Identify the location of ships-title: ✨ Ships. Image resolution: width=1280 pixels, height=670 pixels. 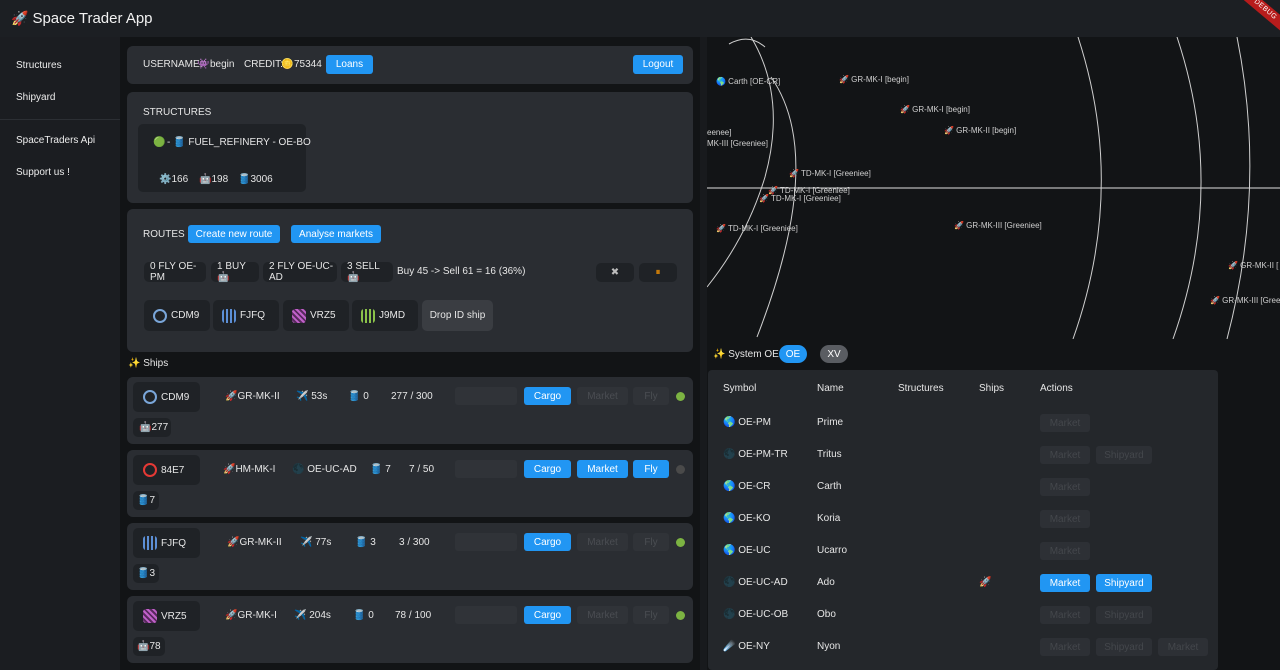
(148, 363).